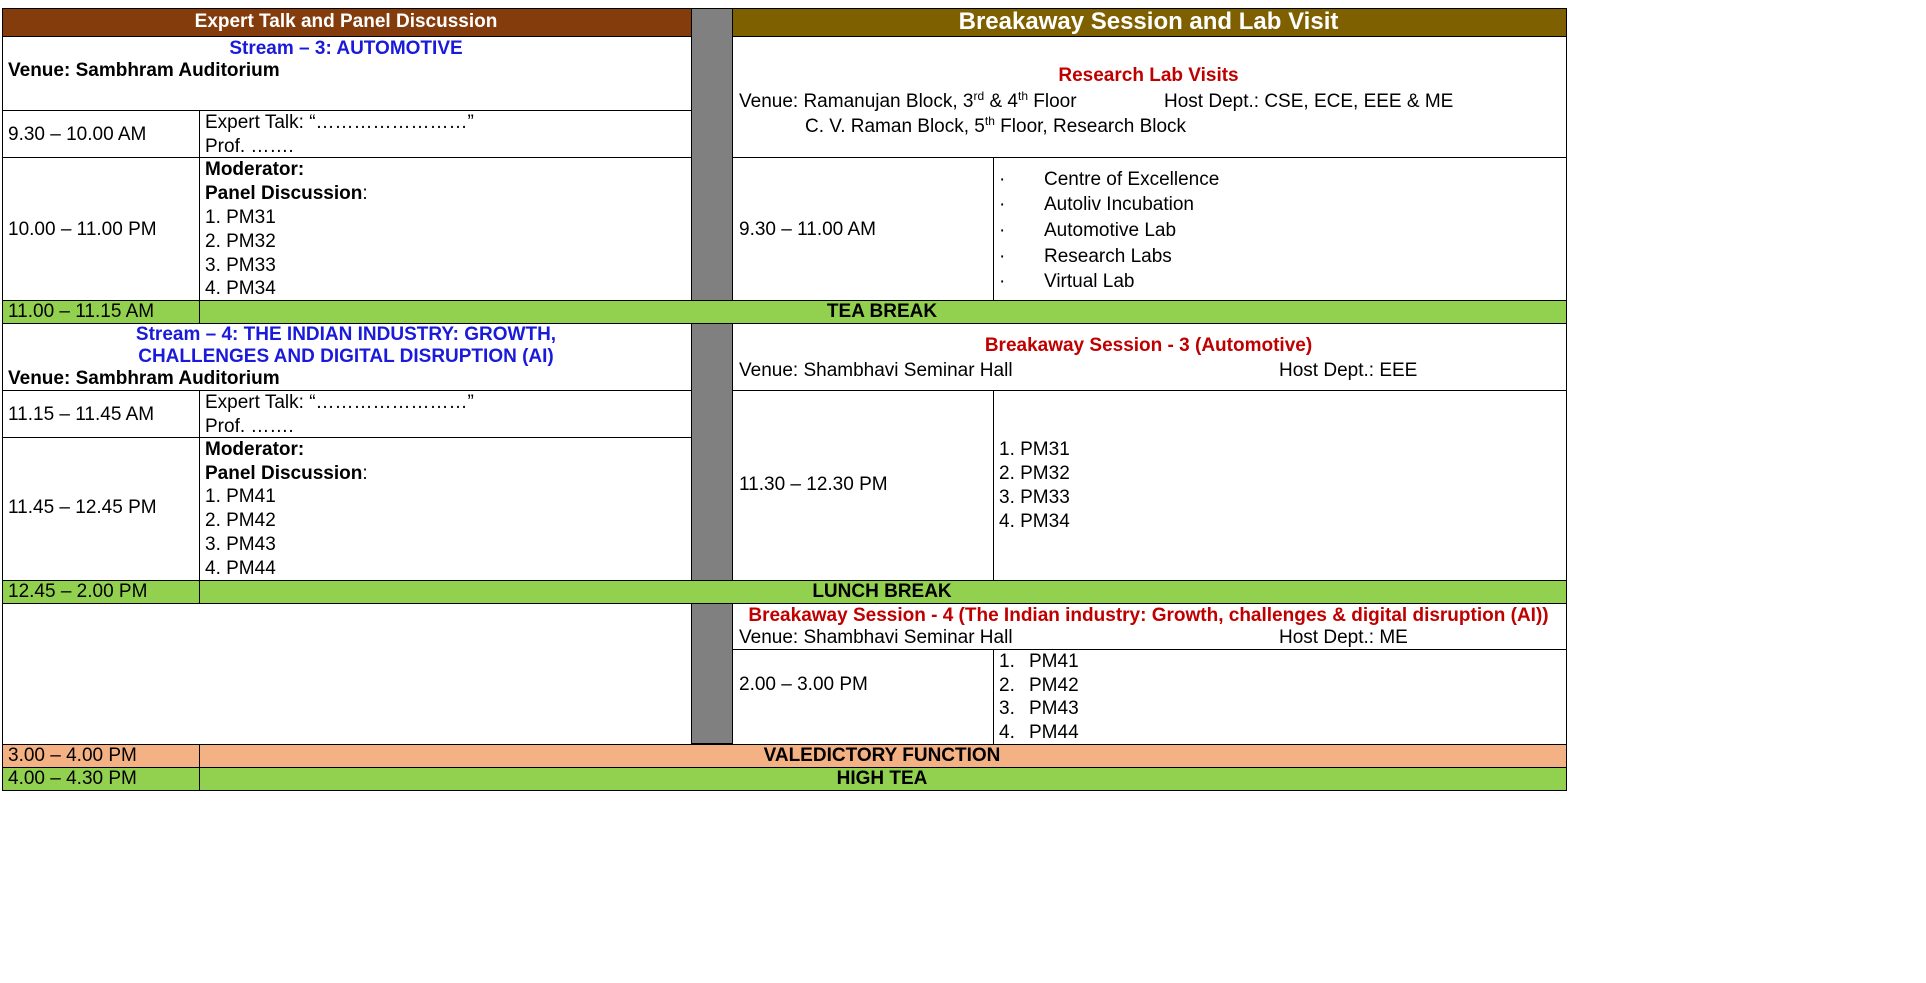 The width and height of the screenshot is (1926, 983). I want to click on divider-column, so click(712, 376).